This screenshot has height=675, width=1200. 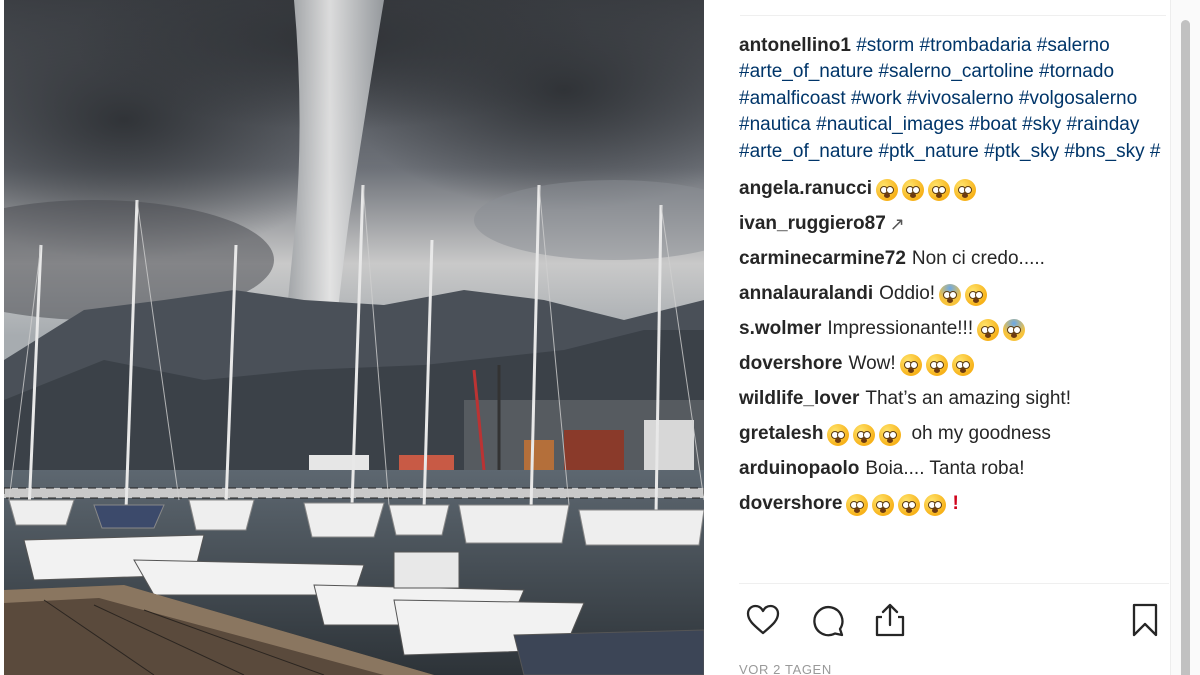 I want to click on hashtag-link: #nautical_images, so click(x=890, y=124).